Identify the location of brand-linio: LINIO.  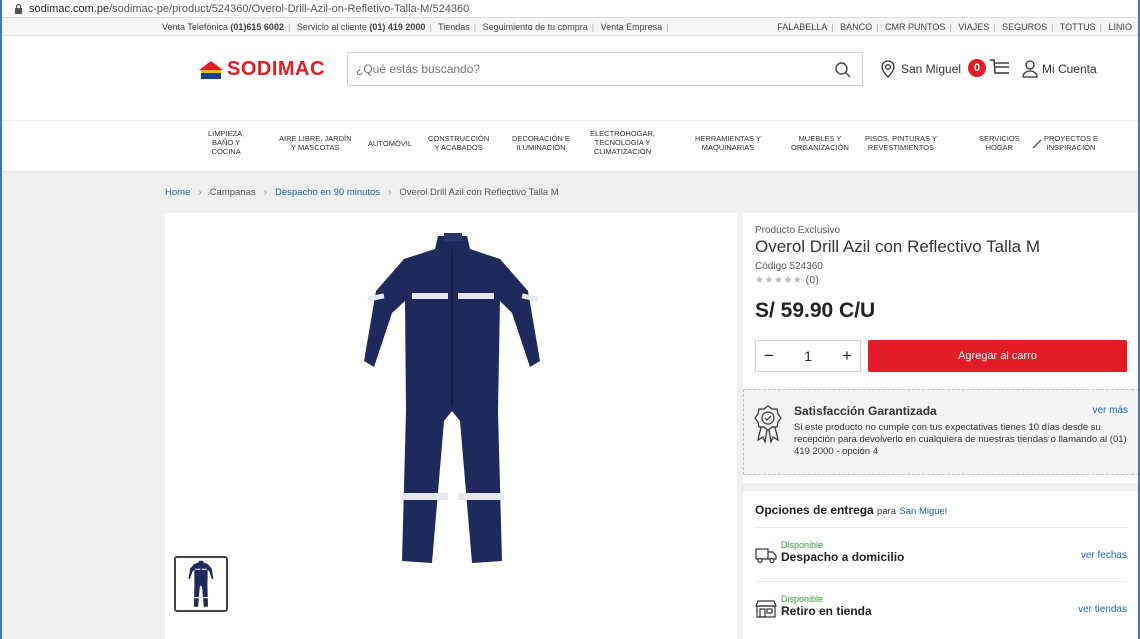
(1120, 27).